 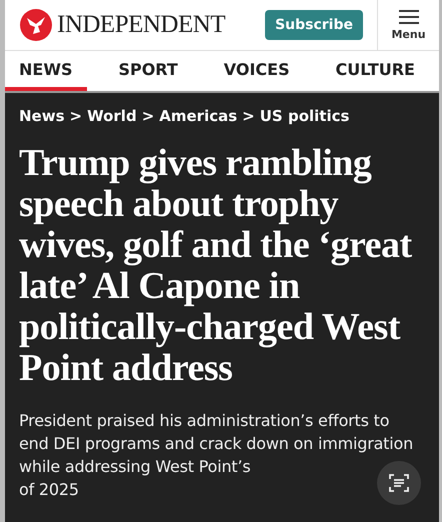 What do you see at coordinates (36, 25) in the screenshot?
I see `eagle-logo-icon` at bounding box center [36, 25].